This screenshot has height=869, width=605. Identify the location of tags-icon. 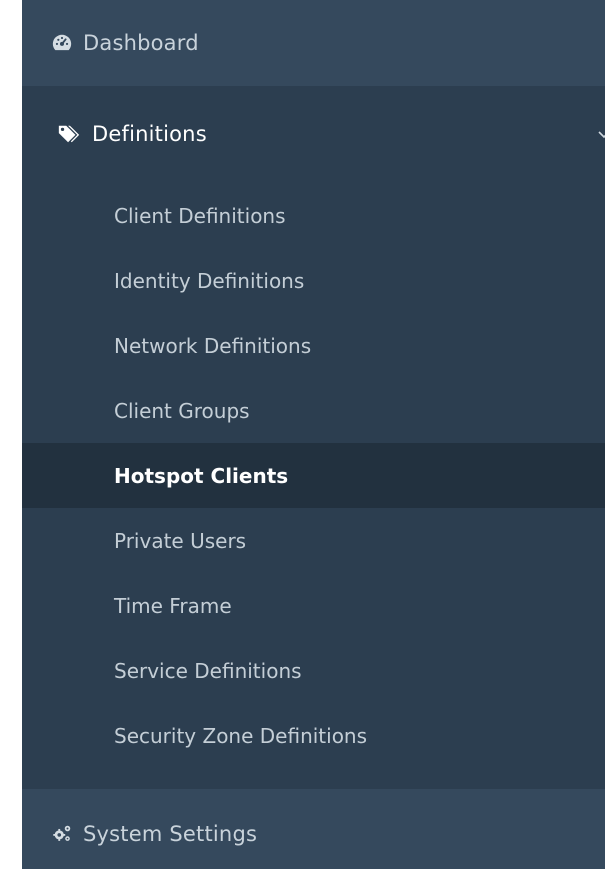
(69, 134).